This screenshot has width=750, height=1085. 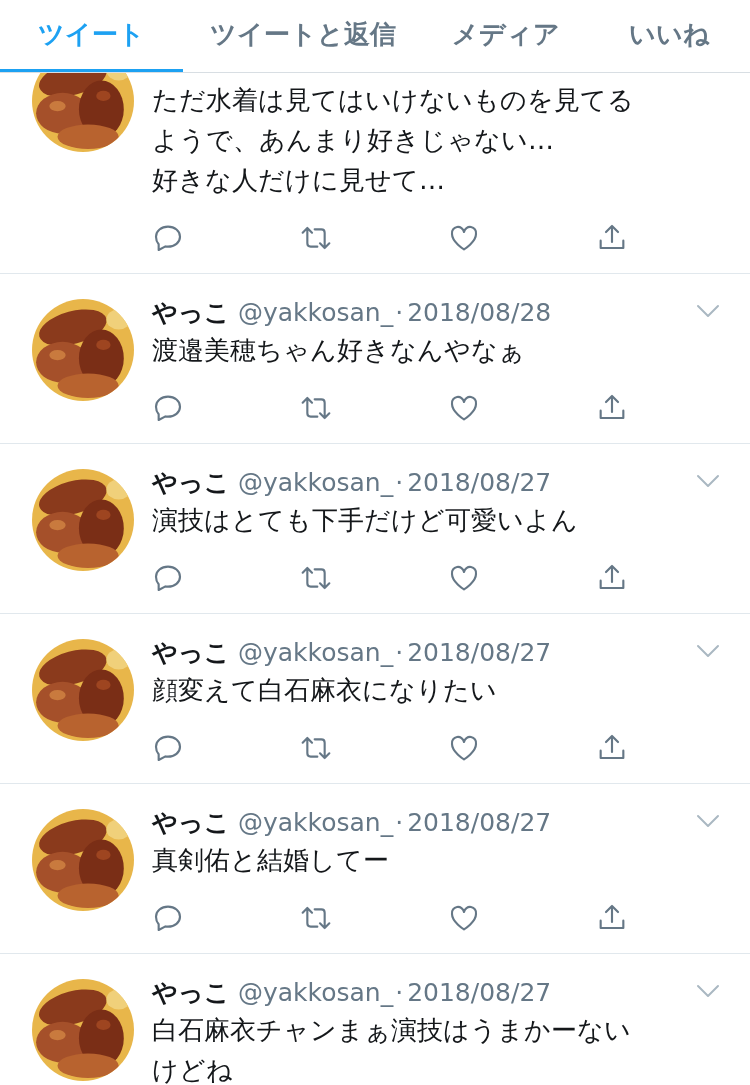 I want to click on tweet-text: 演技はとても下手だけど可愛いよん, so click(x=365, y=520).